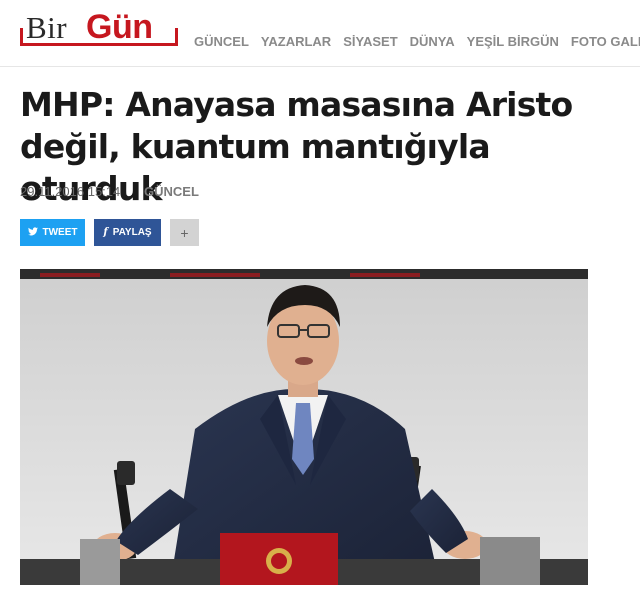 The height and width of the screenshot is (595, 640). What do you see at coordinates (370, 41) in the screenshot?
I see `nav-item-siyaset: SİYASET` at bounding box center [370, 41].